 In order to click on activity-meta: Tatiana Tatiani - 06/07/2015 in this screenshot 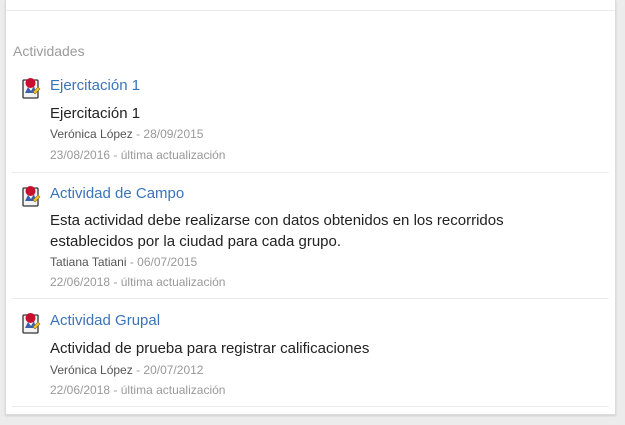, I will do `click(124, 262)`.